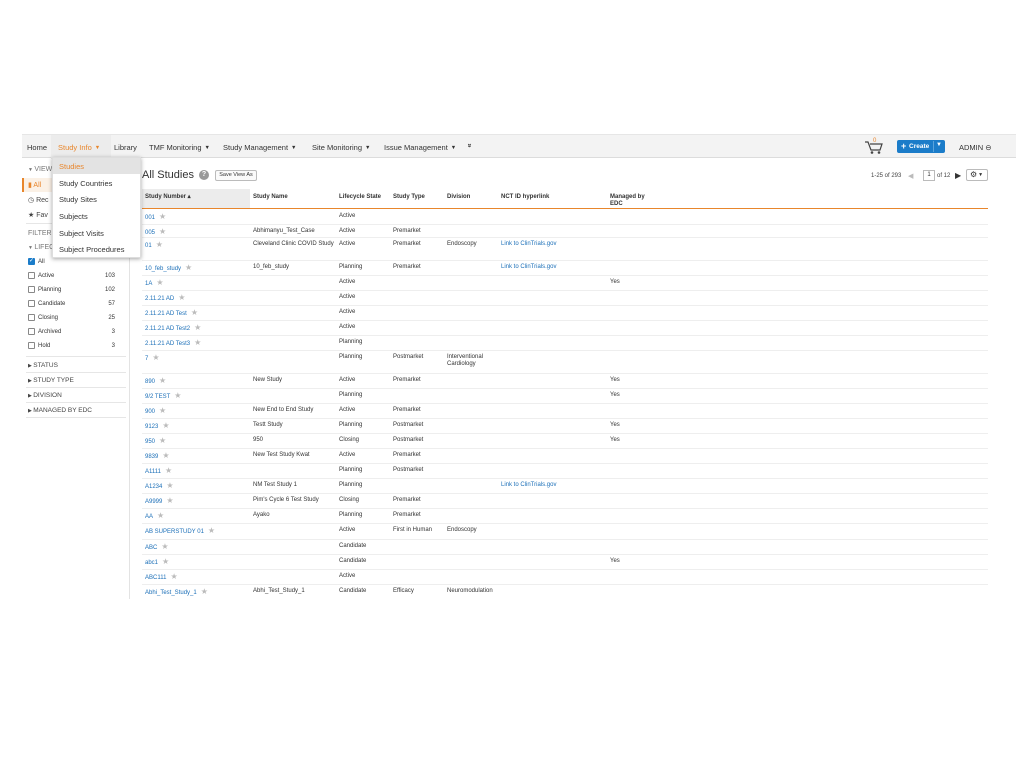 This screenshot has height=768, width=1024. I want to click on dropdown-item-subject-procedures: Subject Procedures, so click(96, 249).